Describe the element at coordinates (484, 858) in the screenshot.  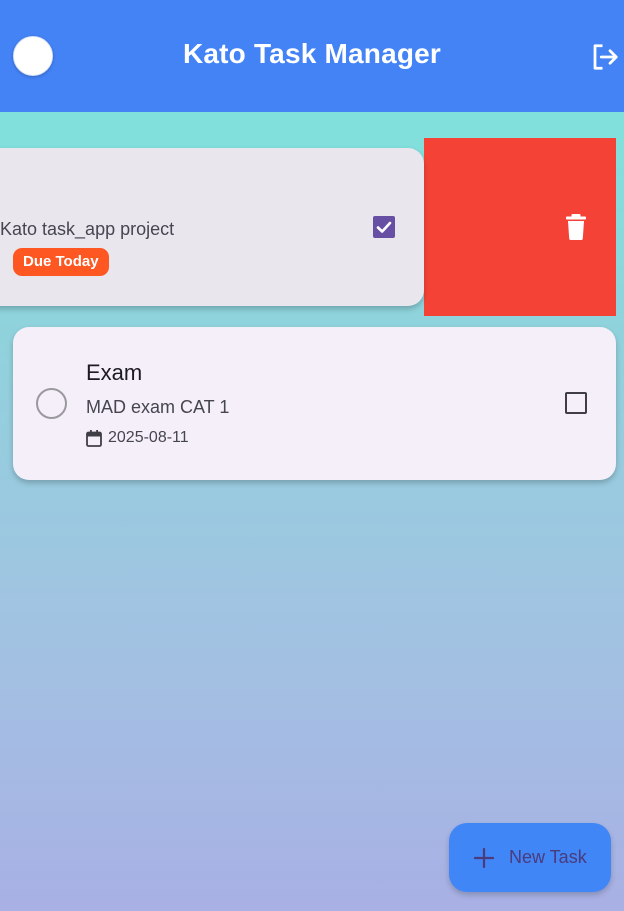
I see `plus-icon` at that location.